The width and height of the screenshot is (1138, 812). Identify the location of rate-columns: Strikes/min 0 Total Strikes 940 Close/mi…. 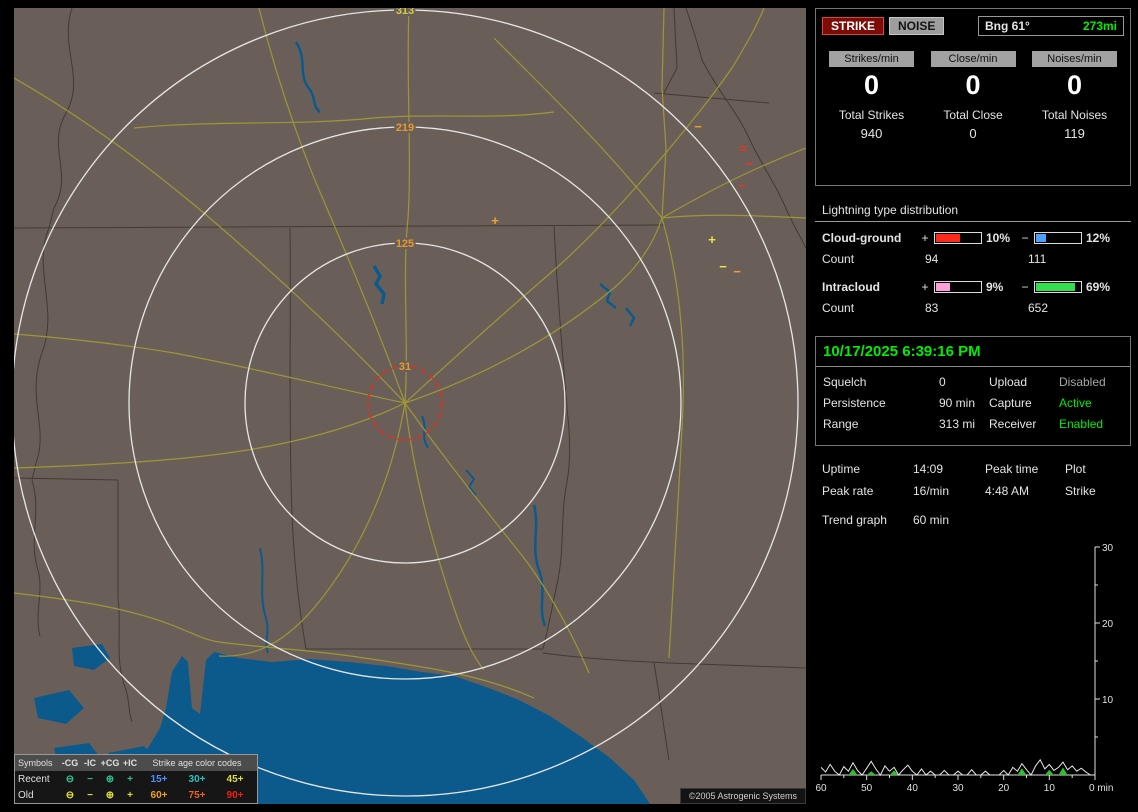
(973, 88).